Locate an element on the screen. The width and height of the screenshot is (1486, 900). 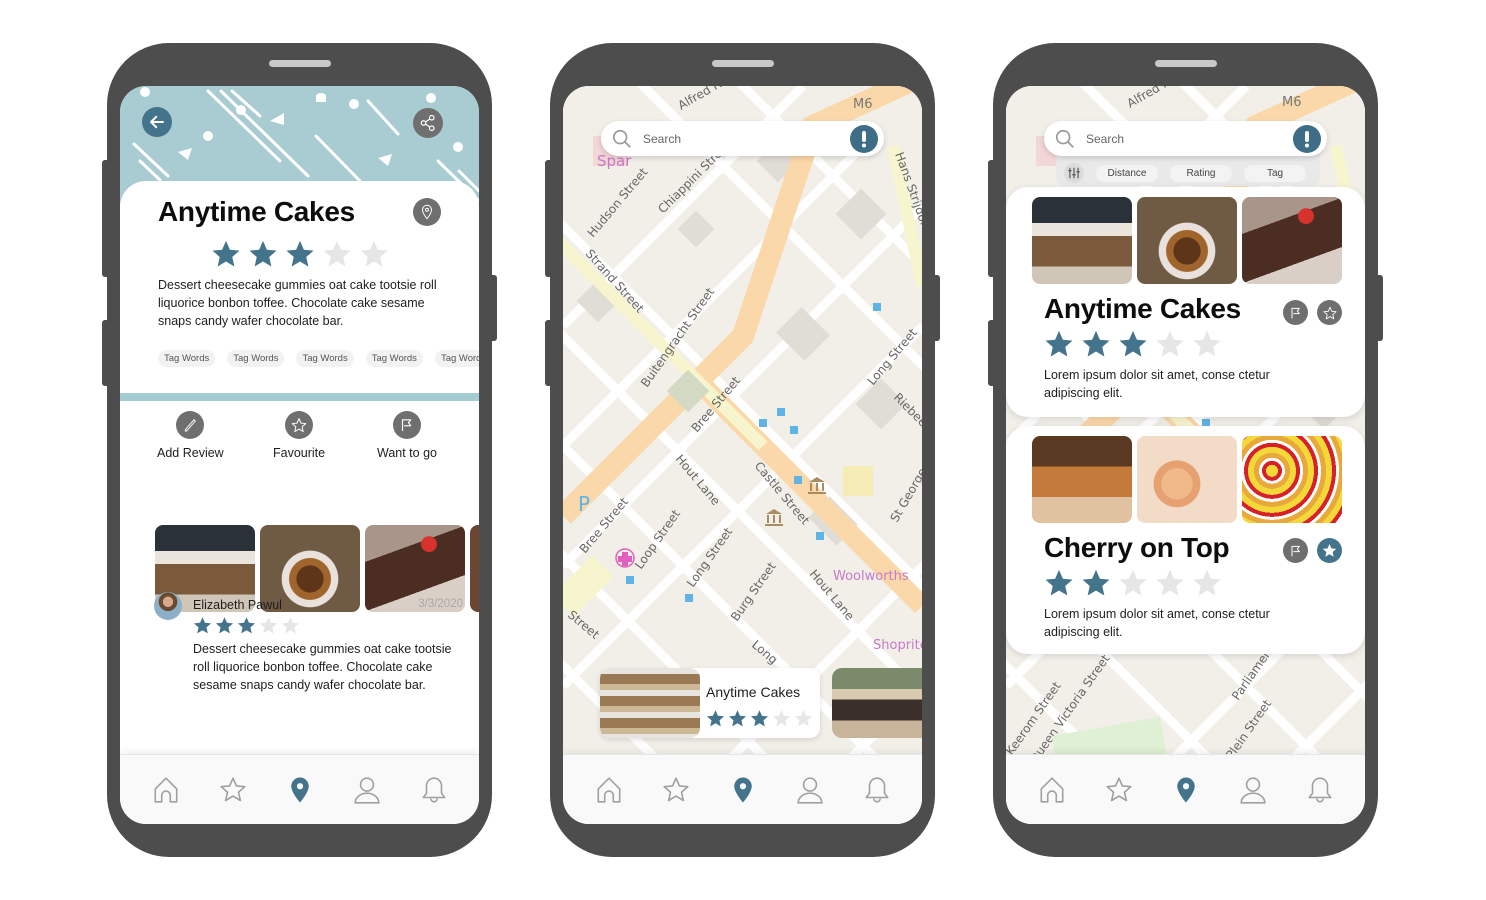
restaurant-map-card: Anytime Cakes is located at coordinates (710, 703).